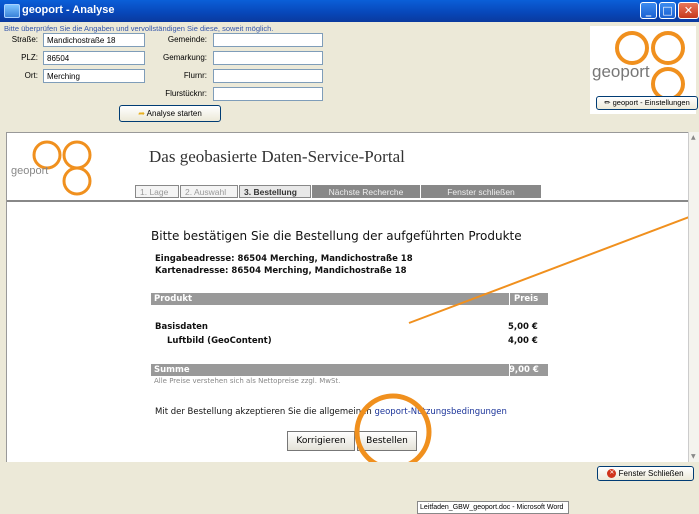  I want to click on close-button: ✕ Fenster Schließen, so click(645, 473).